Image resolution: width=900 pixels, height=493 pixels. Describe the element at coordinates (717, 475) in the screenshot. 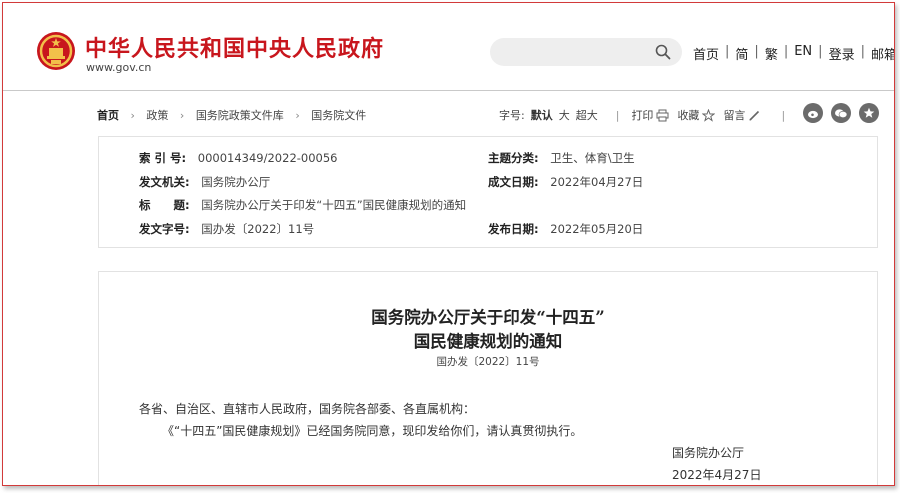

I see `article-sign-date: 2022年4月27日` at that location.